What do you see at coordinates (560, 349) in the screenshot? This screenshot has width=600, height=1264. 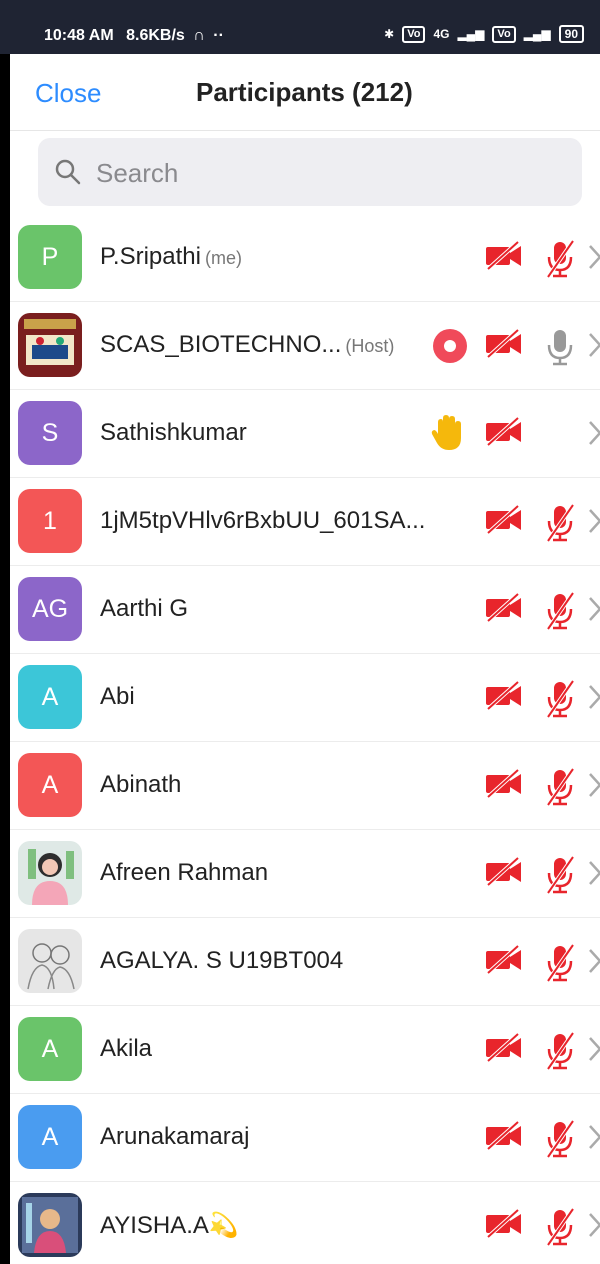 I see `mic-icon` at bounding box center [560, 349].